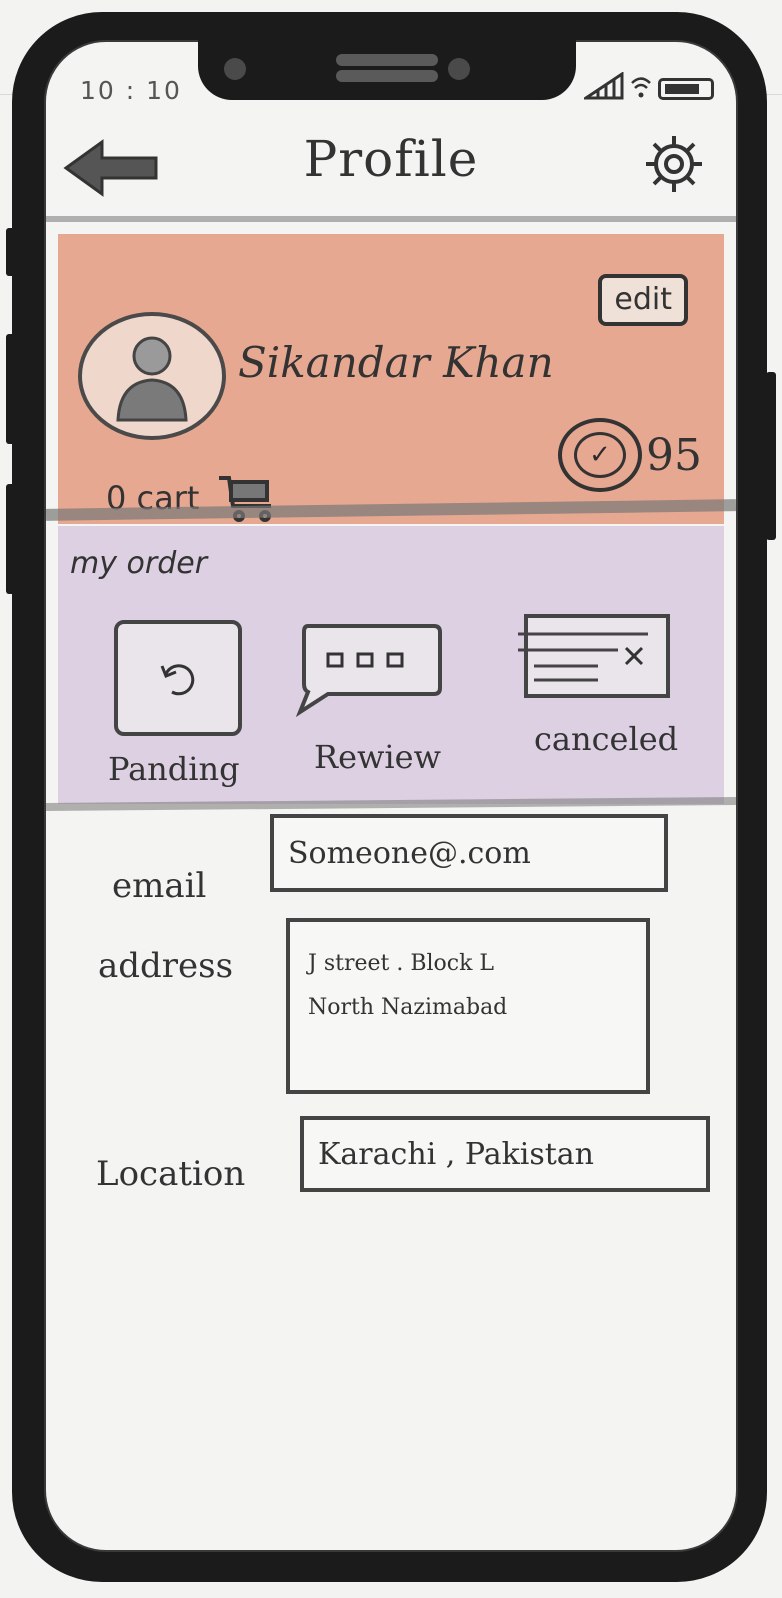  Describe the element at coordinates (594, 656) in the screenshot. I see `cancel-ticket-icon` at that location.